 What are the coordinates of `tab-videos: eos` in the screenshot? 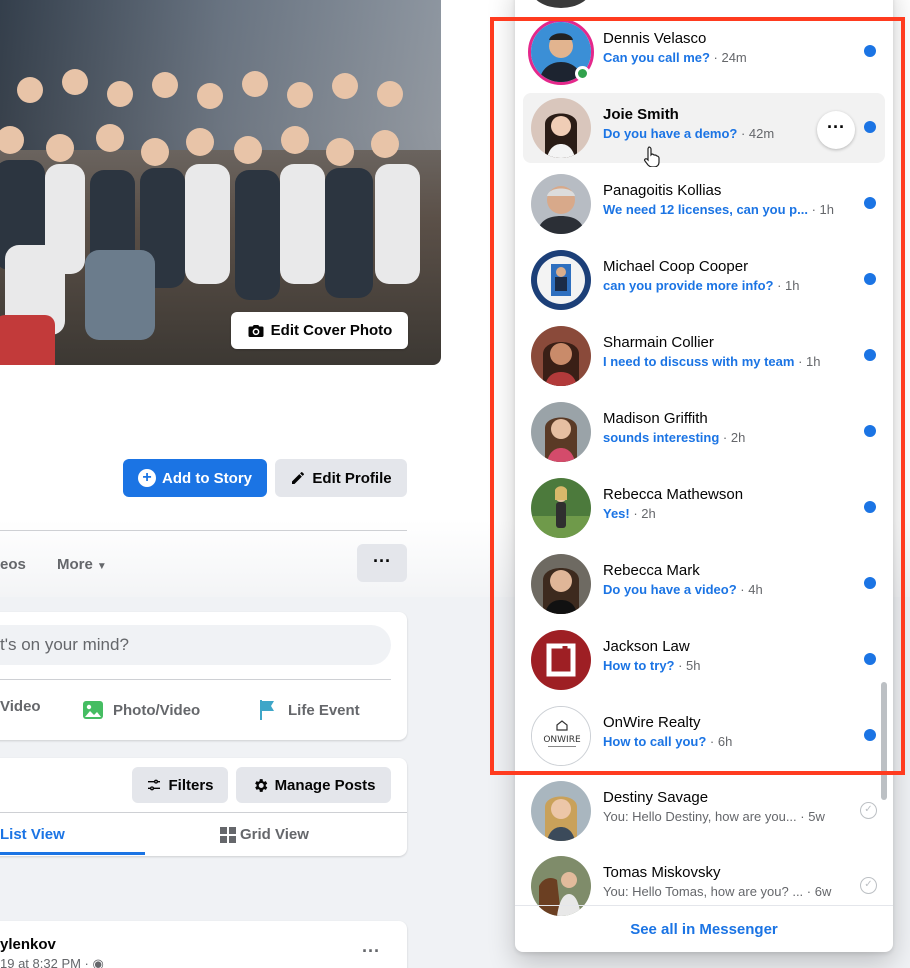 It's located at (13, 564).